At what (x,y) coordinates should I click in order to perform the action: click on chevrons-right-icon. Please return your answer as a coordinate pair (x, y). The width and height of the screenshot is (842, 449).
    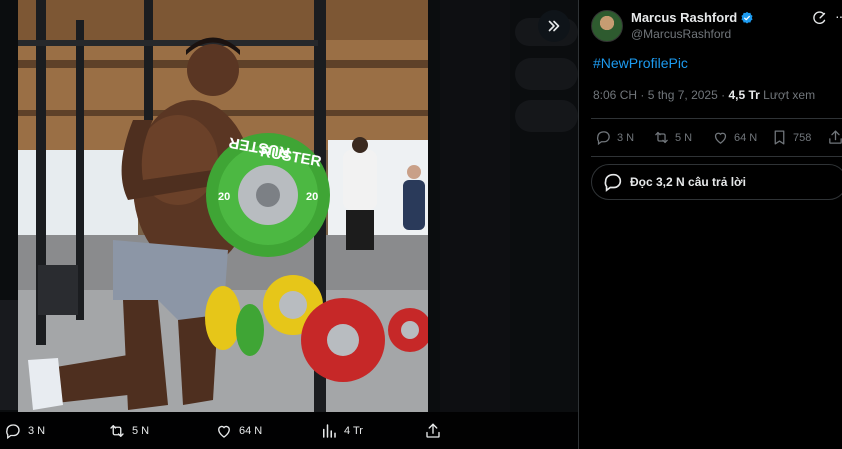
    Looking at the image, I should click on (554, 26).